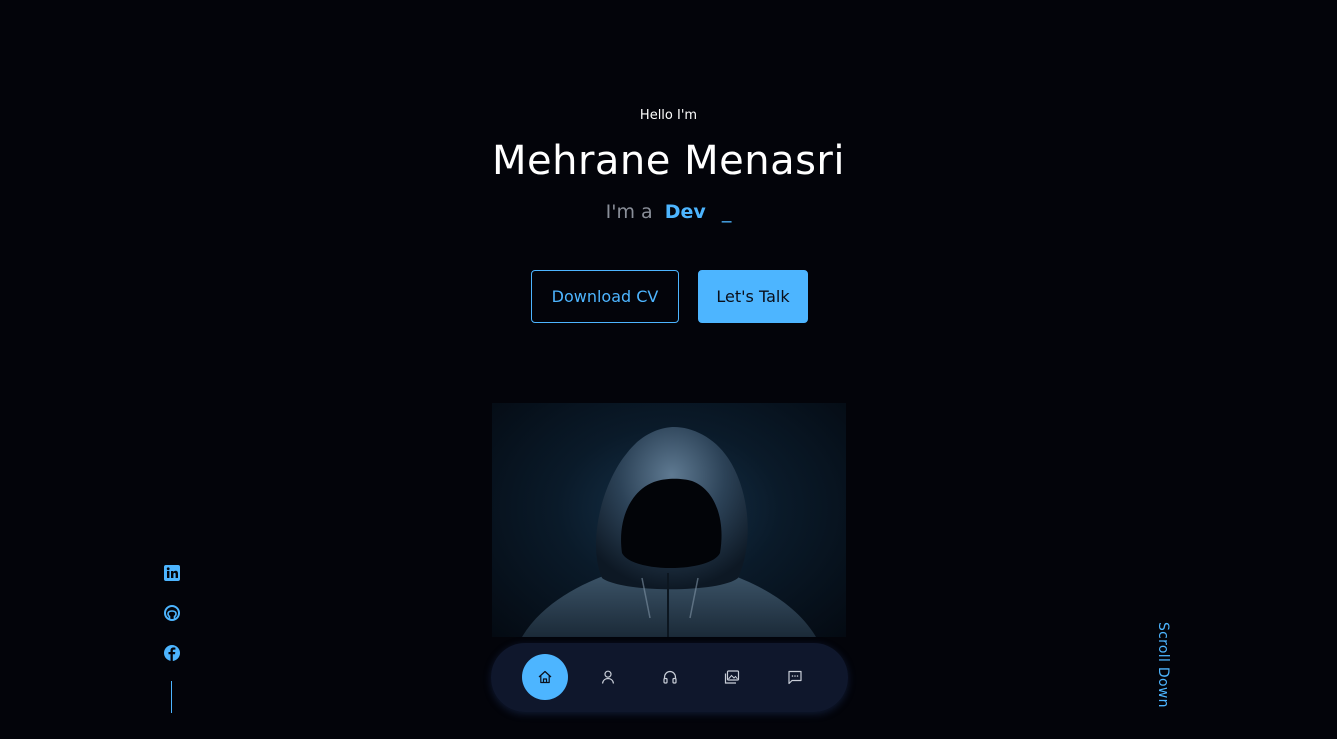 The image size is (1337, 739). I want to click on facebook-icon, so click(172, 653).